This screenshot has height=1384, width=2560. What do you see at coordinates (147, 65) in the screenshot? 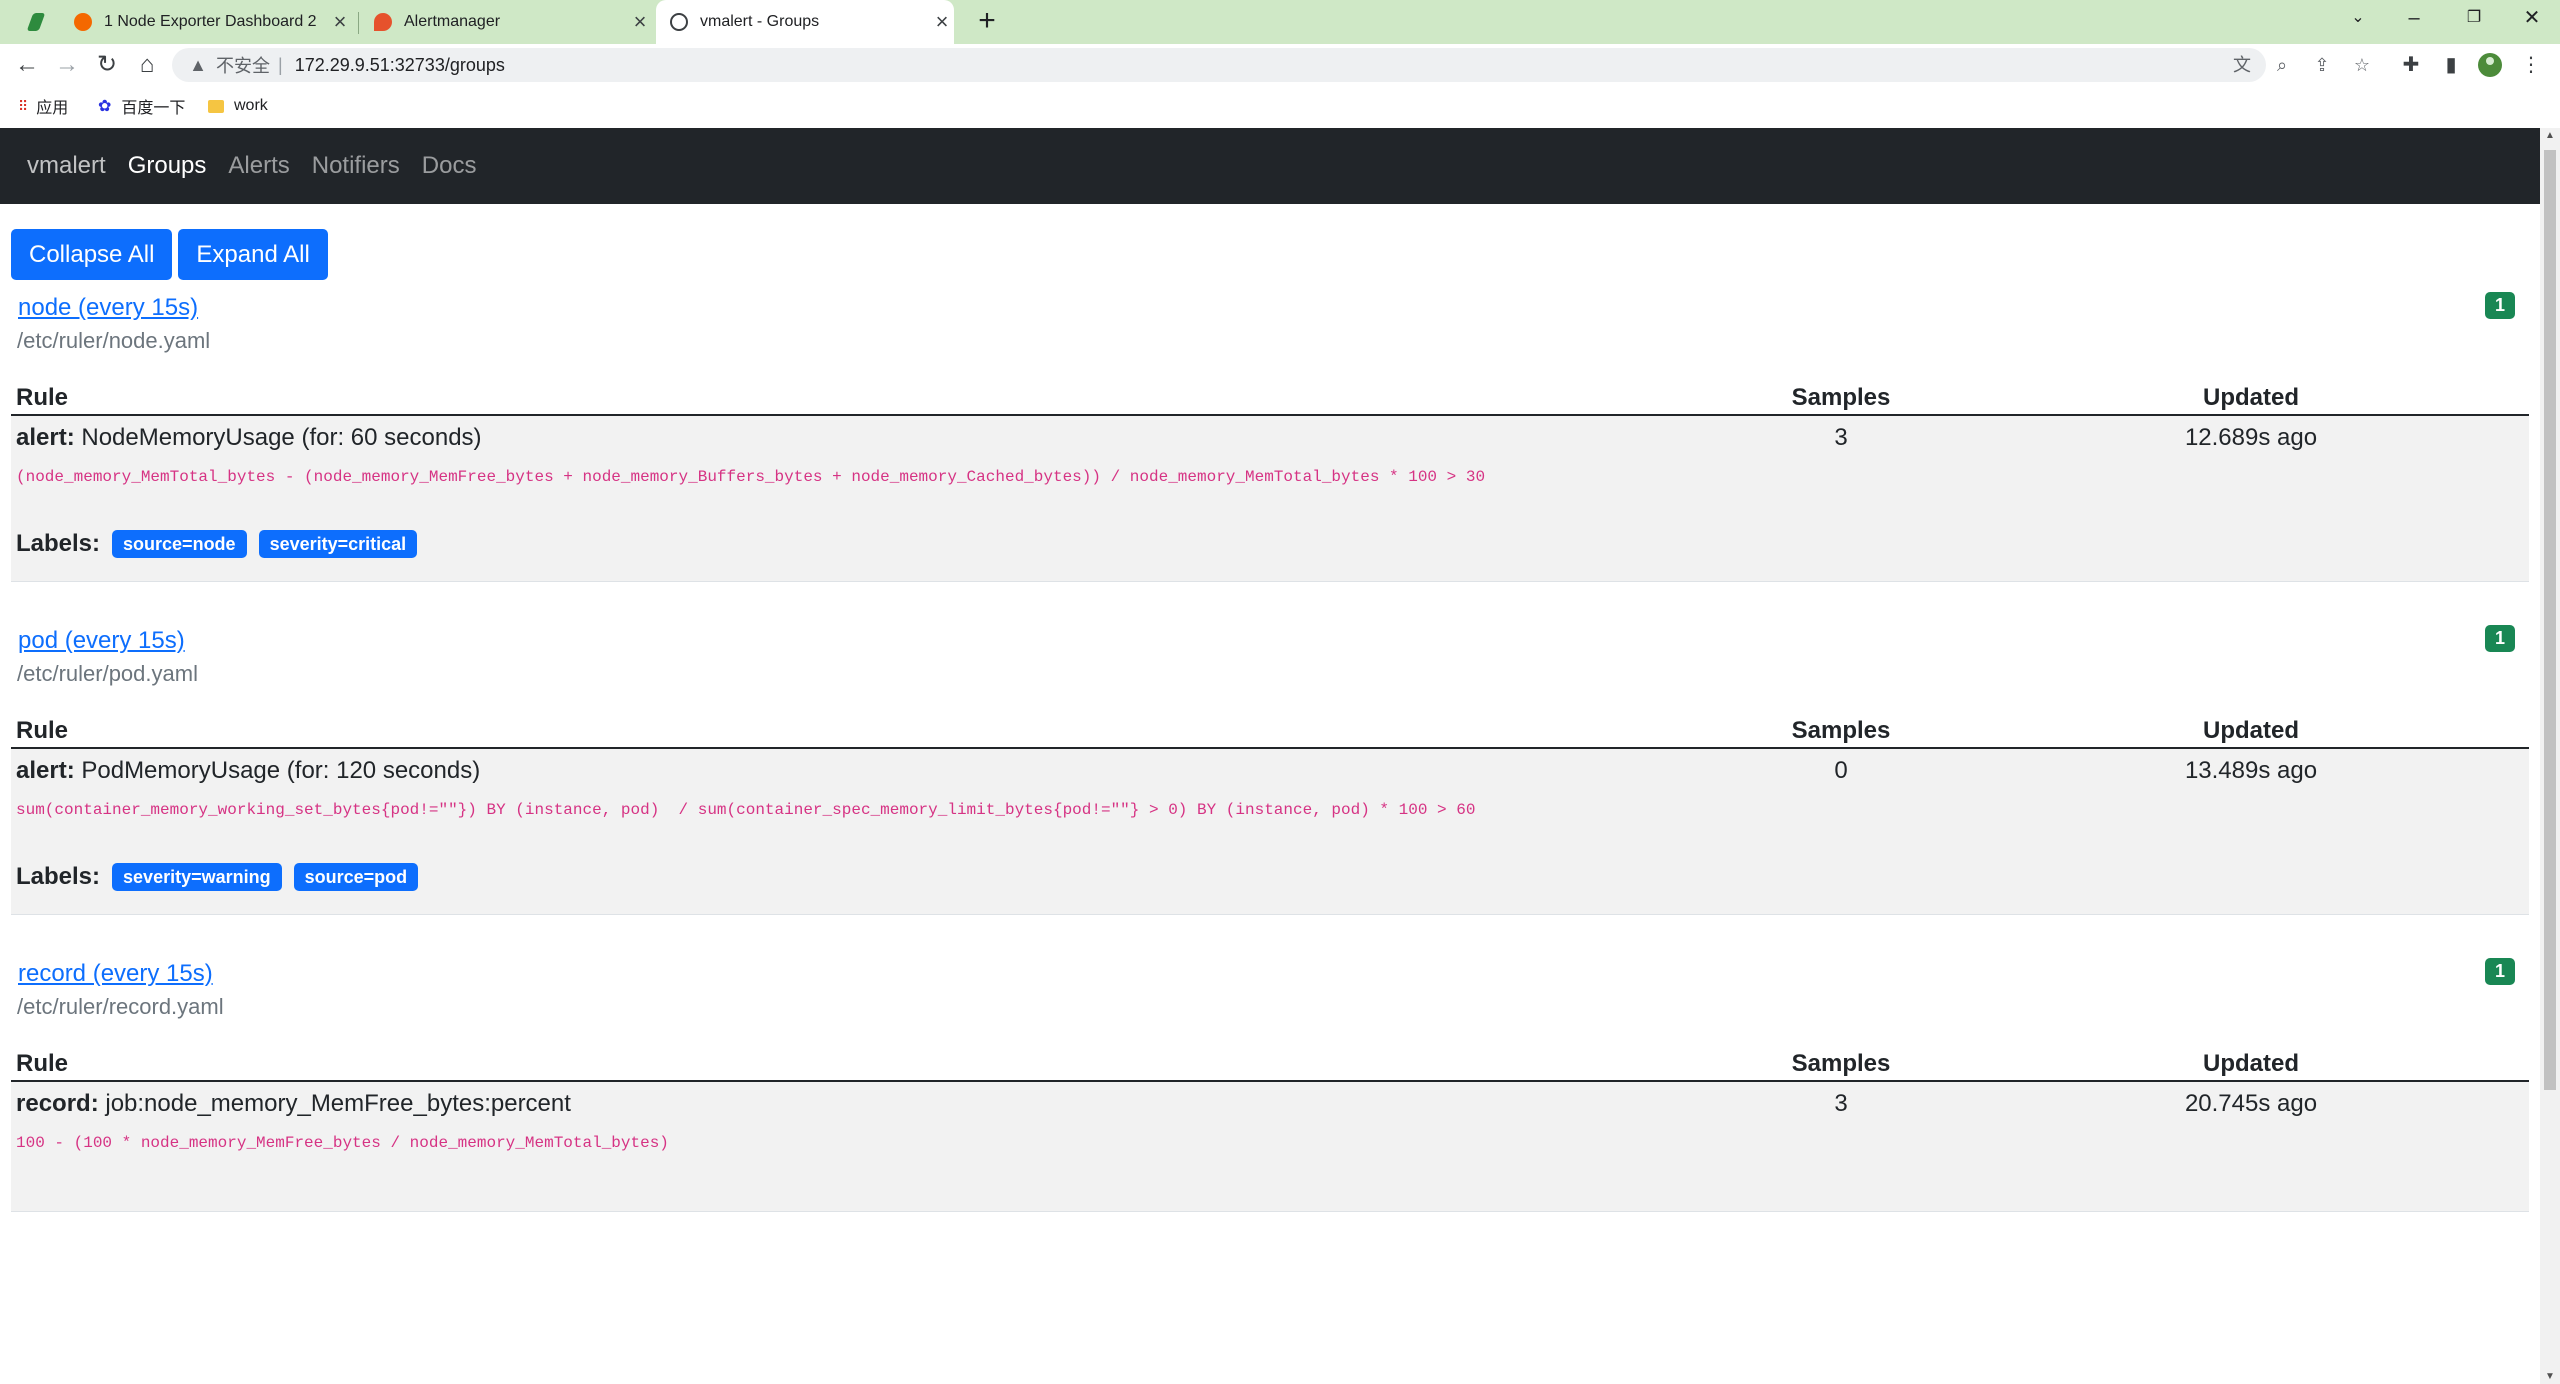
I see `home-icon: ⌂` at bounding box center [147, 65].